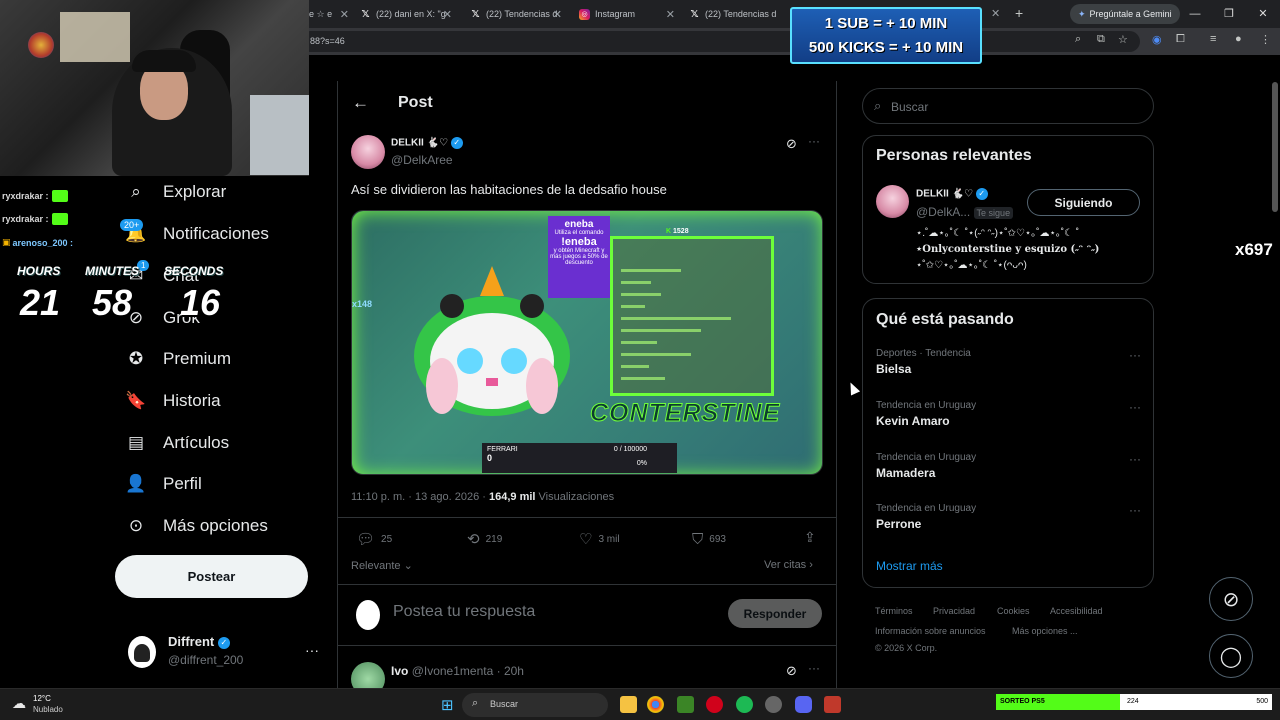 The height and width of the screenshot is (720, 1280). What do you see at coordinates (48, 709) in the screenshot?
I see `weather-desc: Nublado` at bounding box center [48, 709].